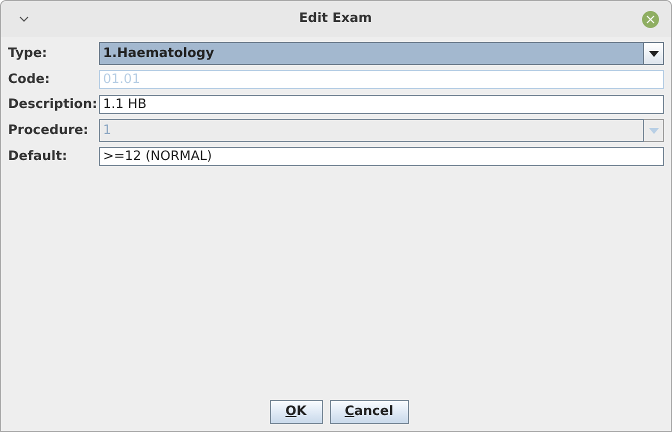 The width and height of the screenshot is (672, 432). Describe the element at coordinates (53, 105) in the screenshot. I see `field-label: Description:` at that location.